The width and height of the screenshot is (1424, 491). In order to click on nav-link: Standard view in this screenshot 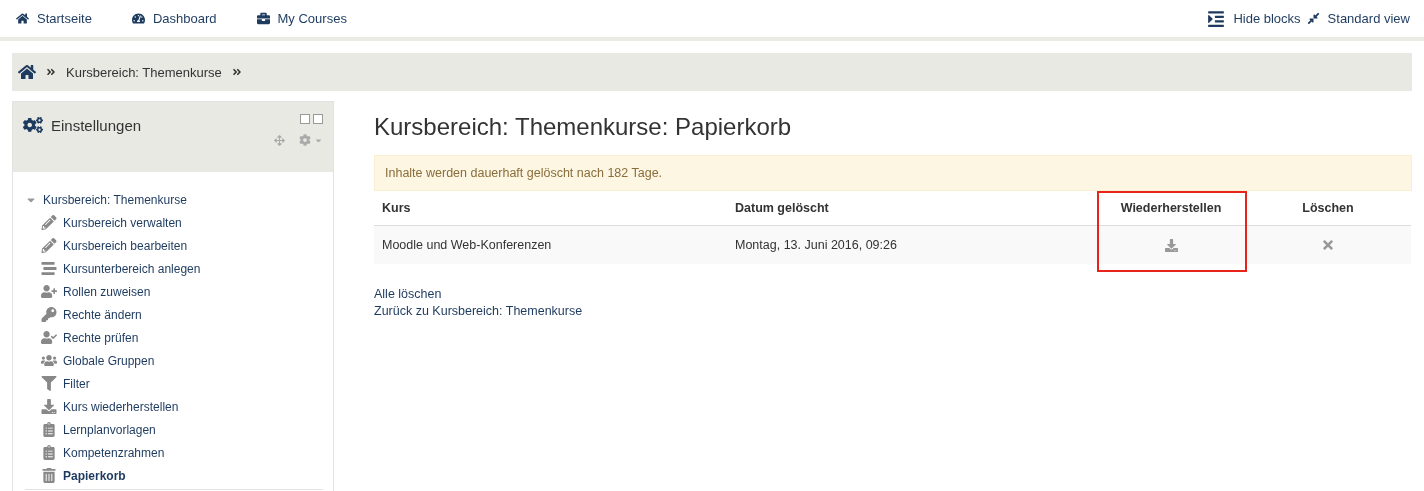, I will do `click(1358, 18)`.